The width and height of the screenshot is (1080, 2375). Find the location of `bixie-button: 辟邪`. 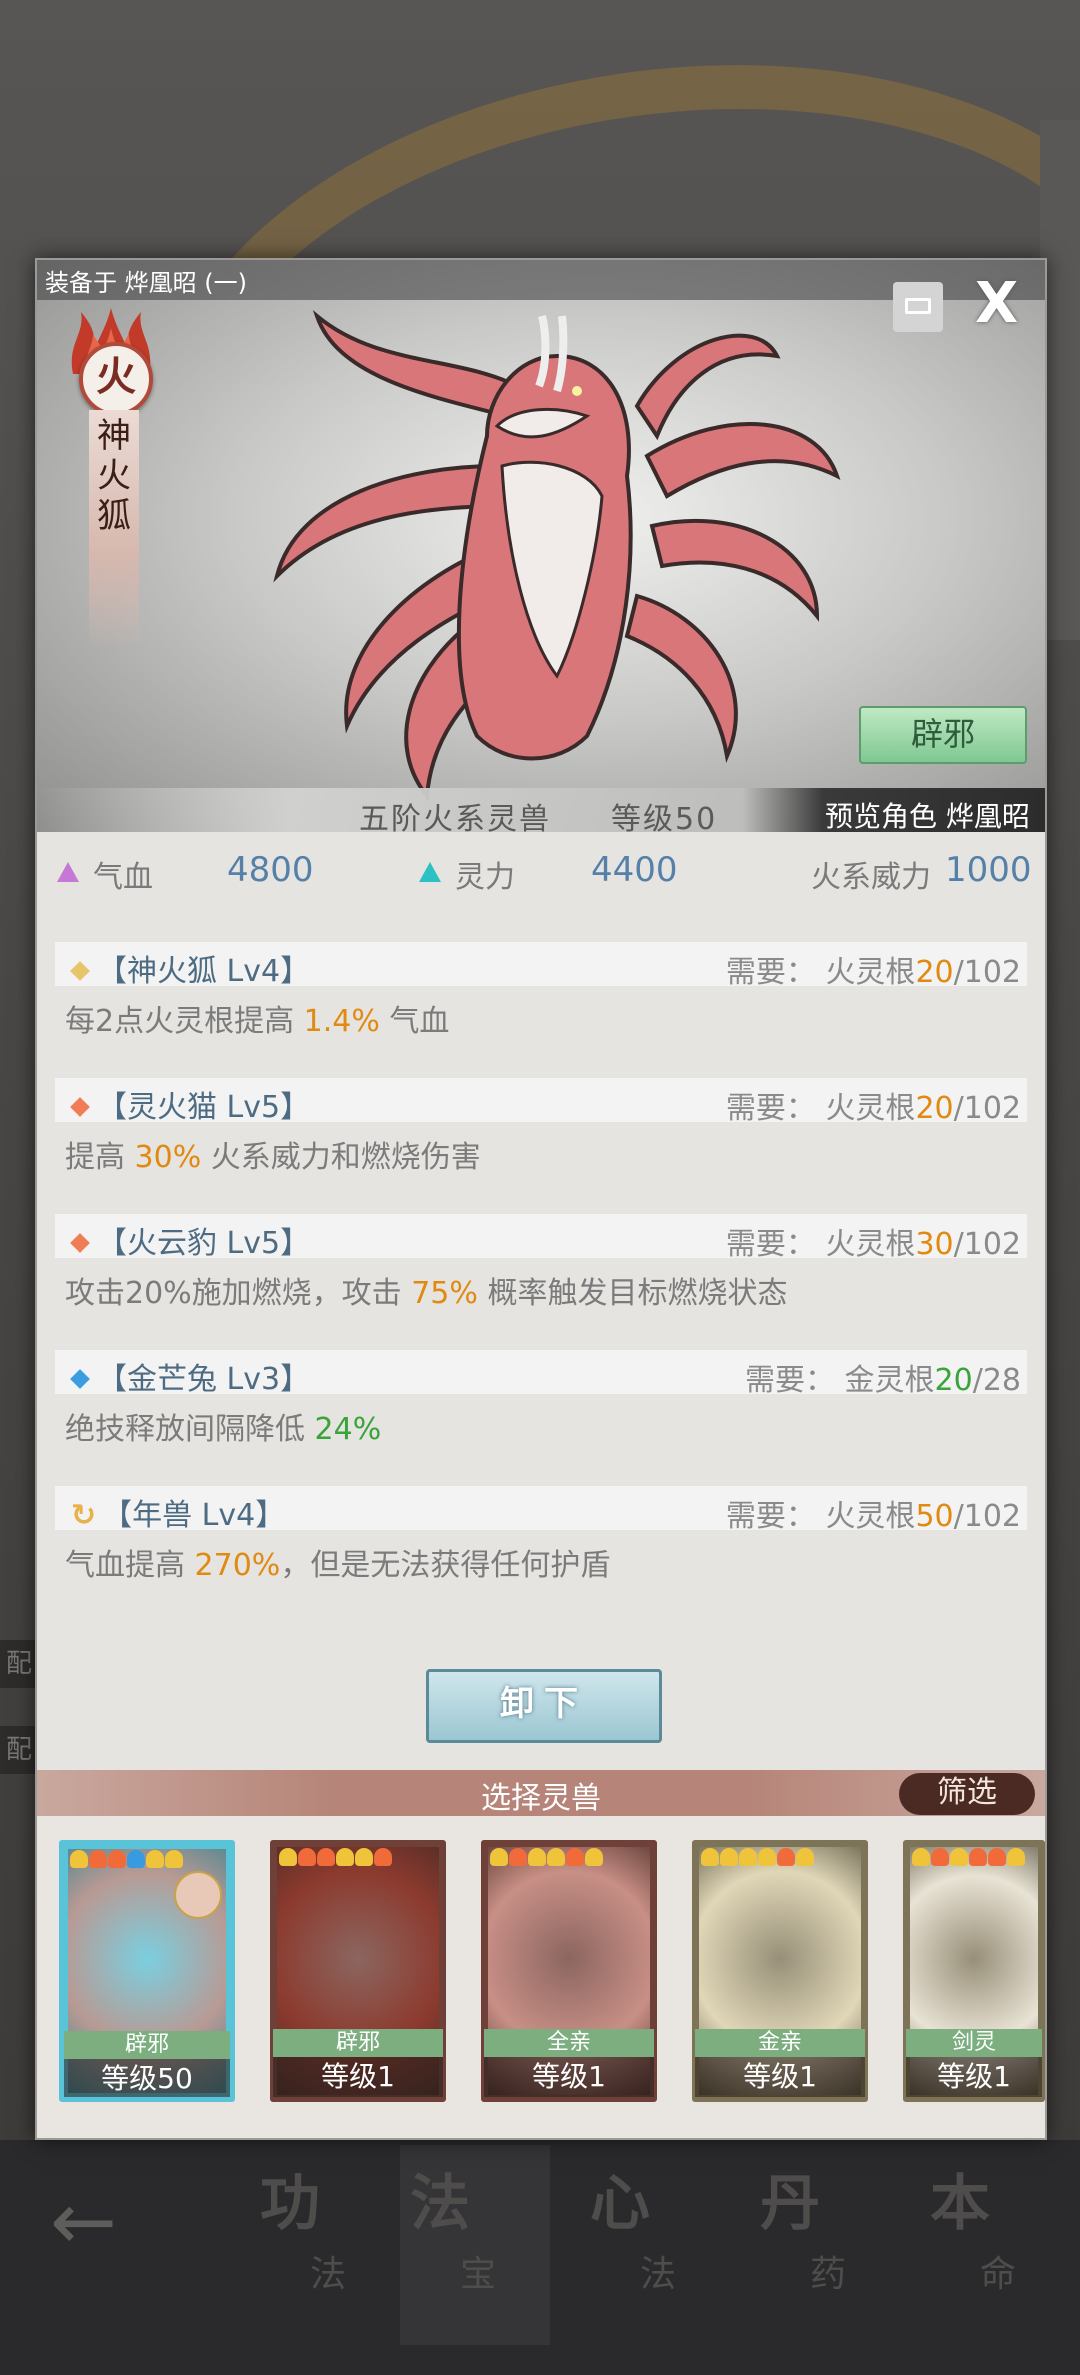

bixie-button: 辟邪 is located at coordinates (943, 735).